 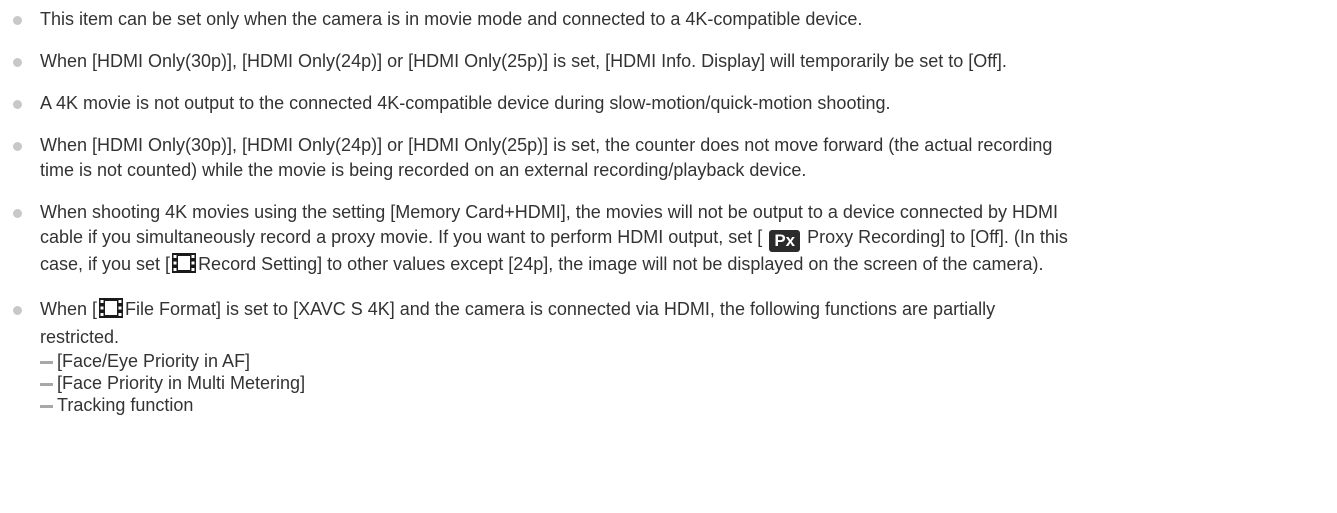 What do you see at coordinates (154, 361) in the screenshot?
I see `sub-item-text: [Face/Eye Priority in AF]` at bounding box center [154, 361].